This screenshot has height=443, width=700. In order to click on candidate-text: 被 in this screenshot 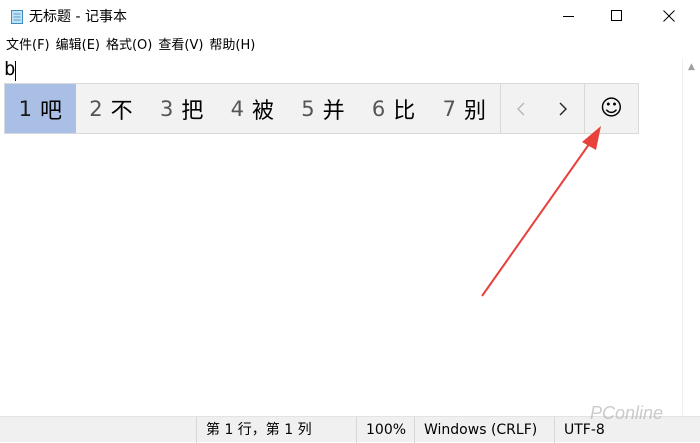, I will do `click(262, 111)`.